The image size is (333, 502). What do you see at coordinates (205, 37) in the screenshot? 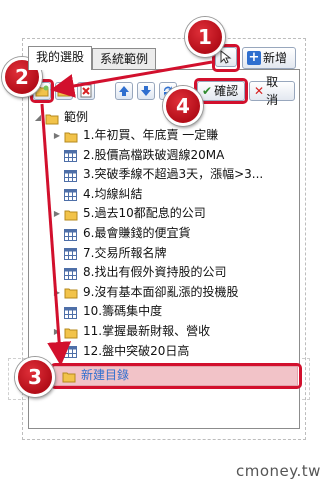
I see `step-badge-1: 1` at bounding box center [205, 37].